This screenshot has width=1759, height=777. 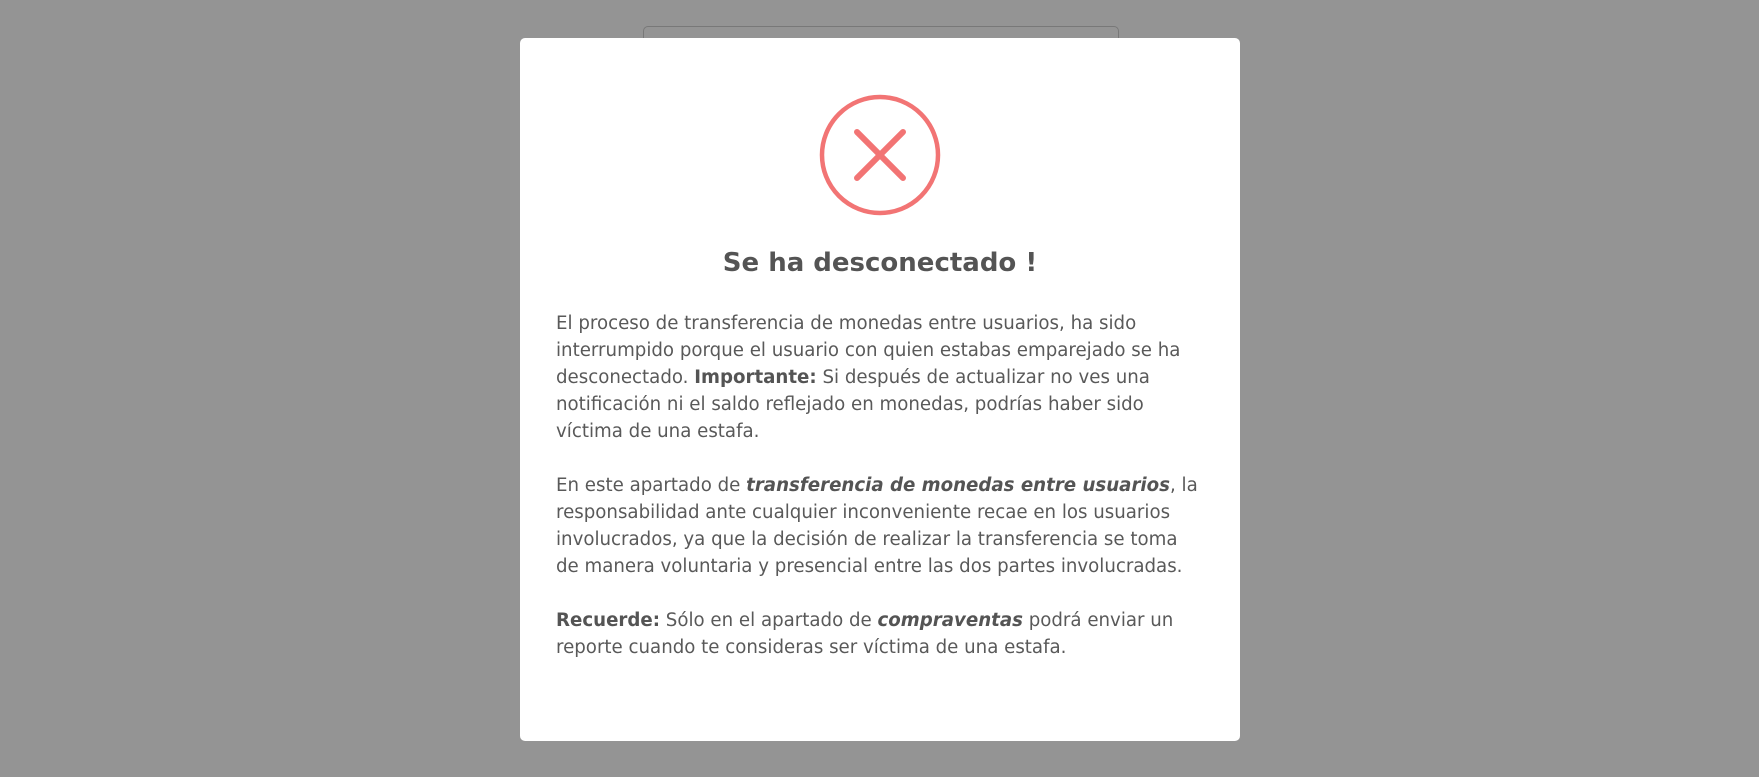 I want to click on section-name-emphasis: compraventas, so click(x=950, y=620).